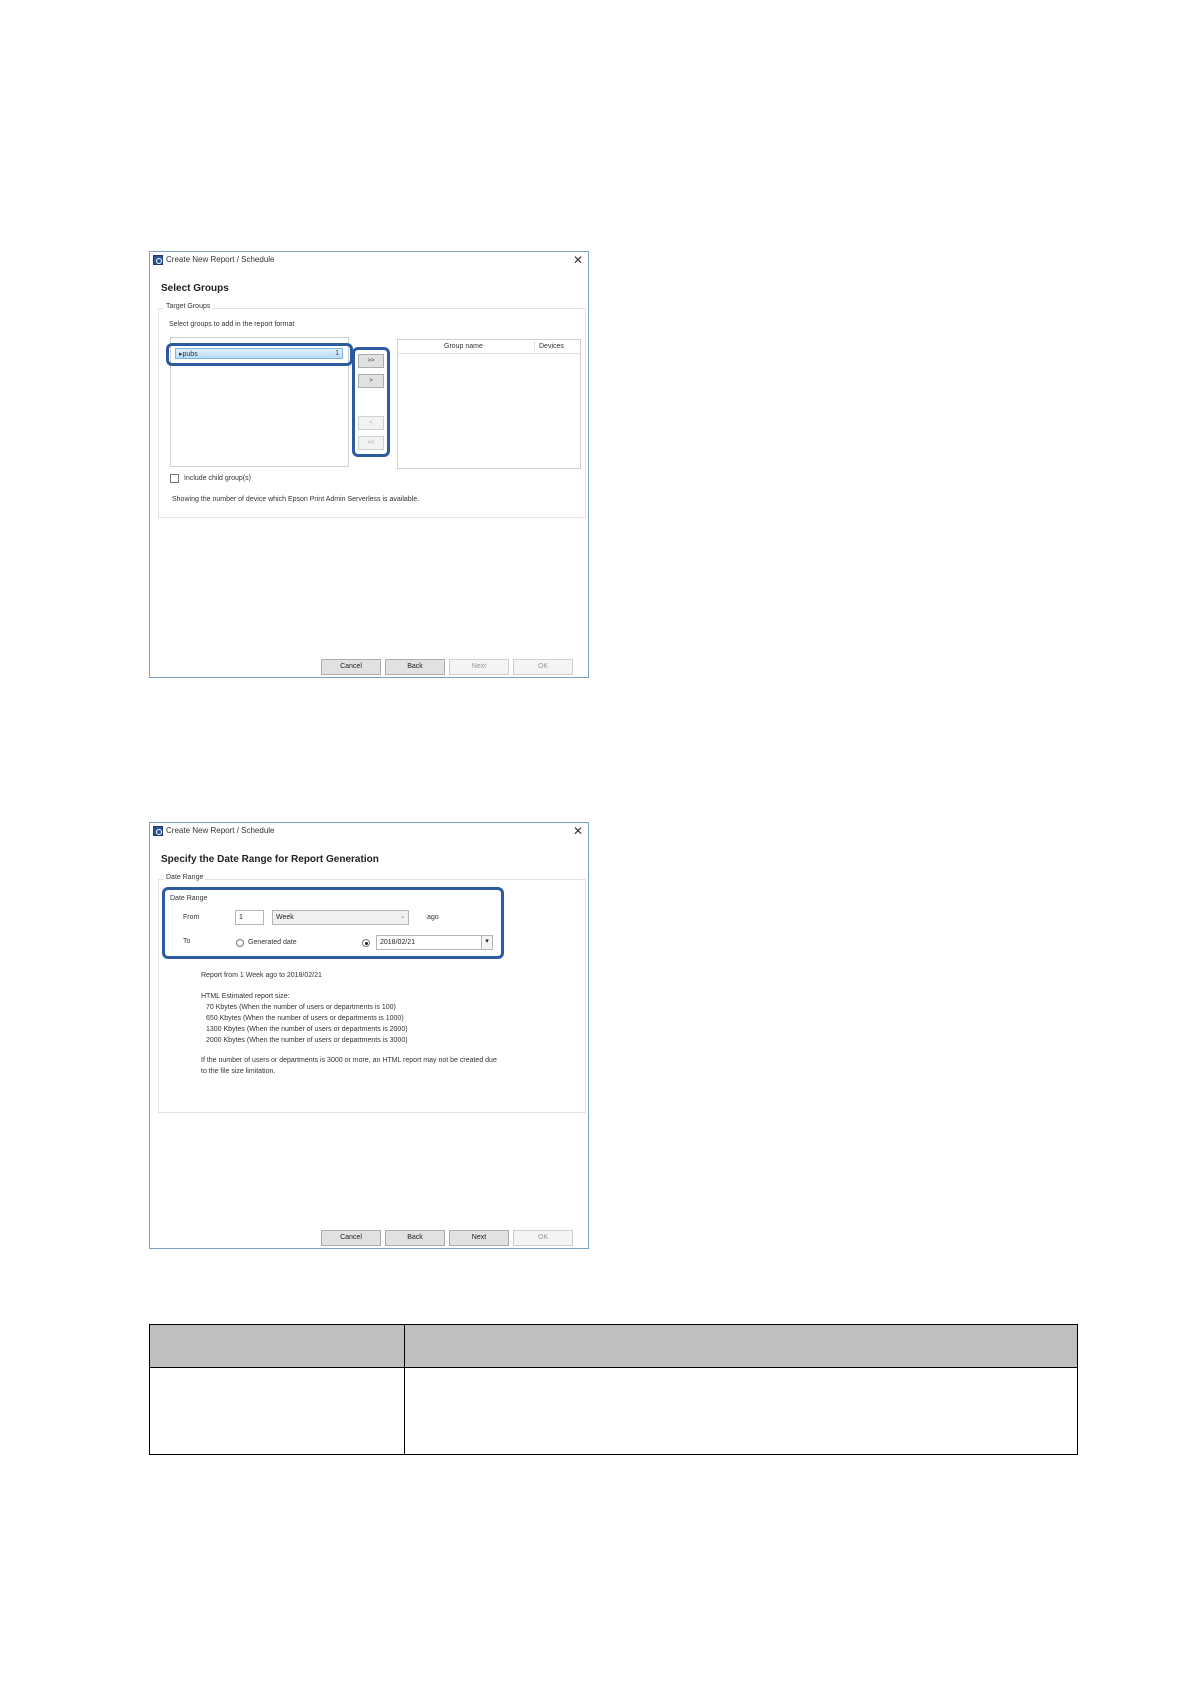 This screenshot has width=1190, height=1684. I want to click on table-header-row, so click(613, 1346).